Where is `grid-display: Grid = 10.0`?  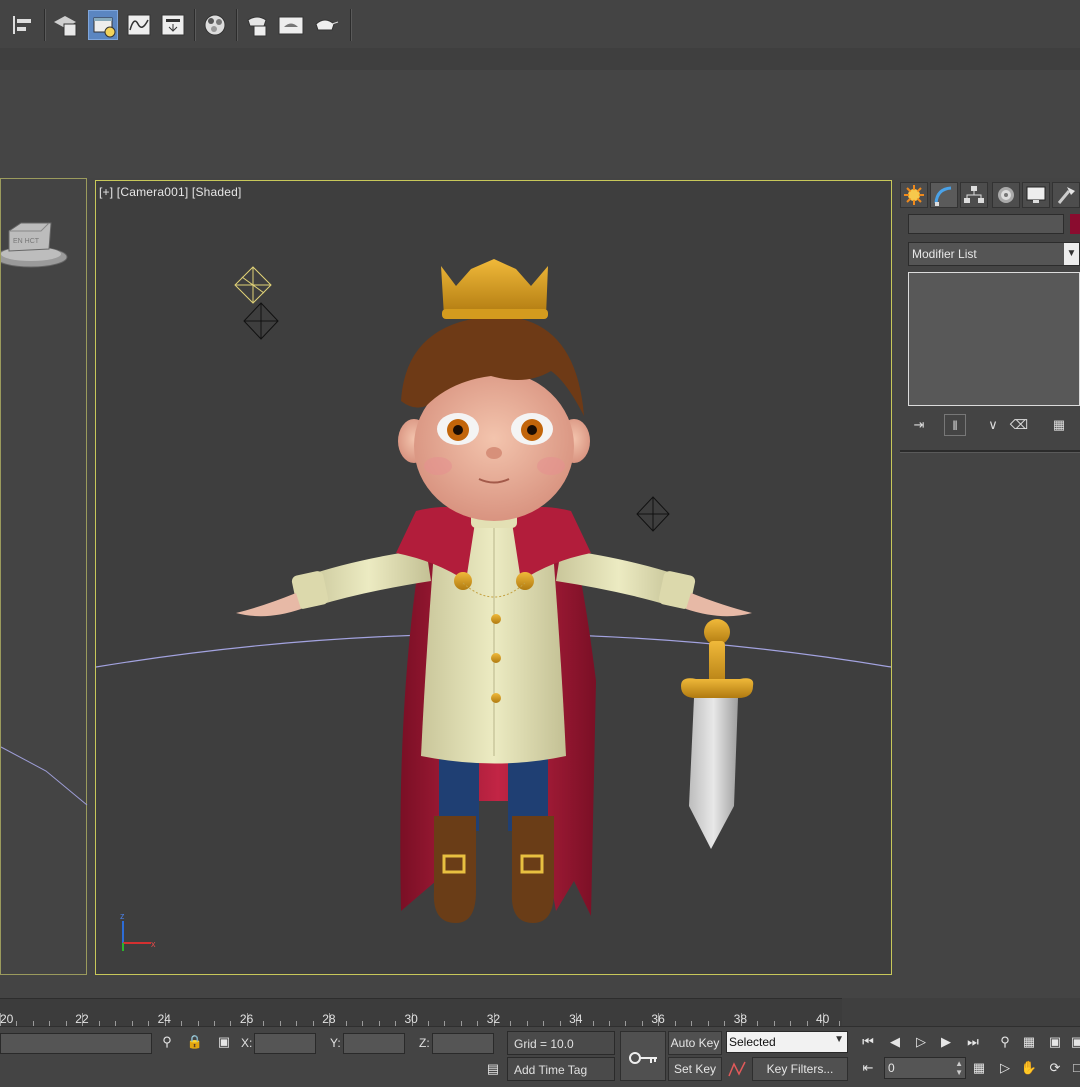 grid-display: Grid = 10.0 is located at coordinates (561, 1043).